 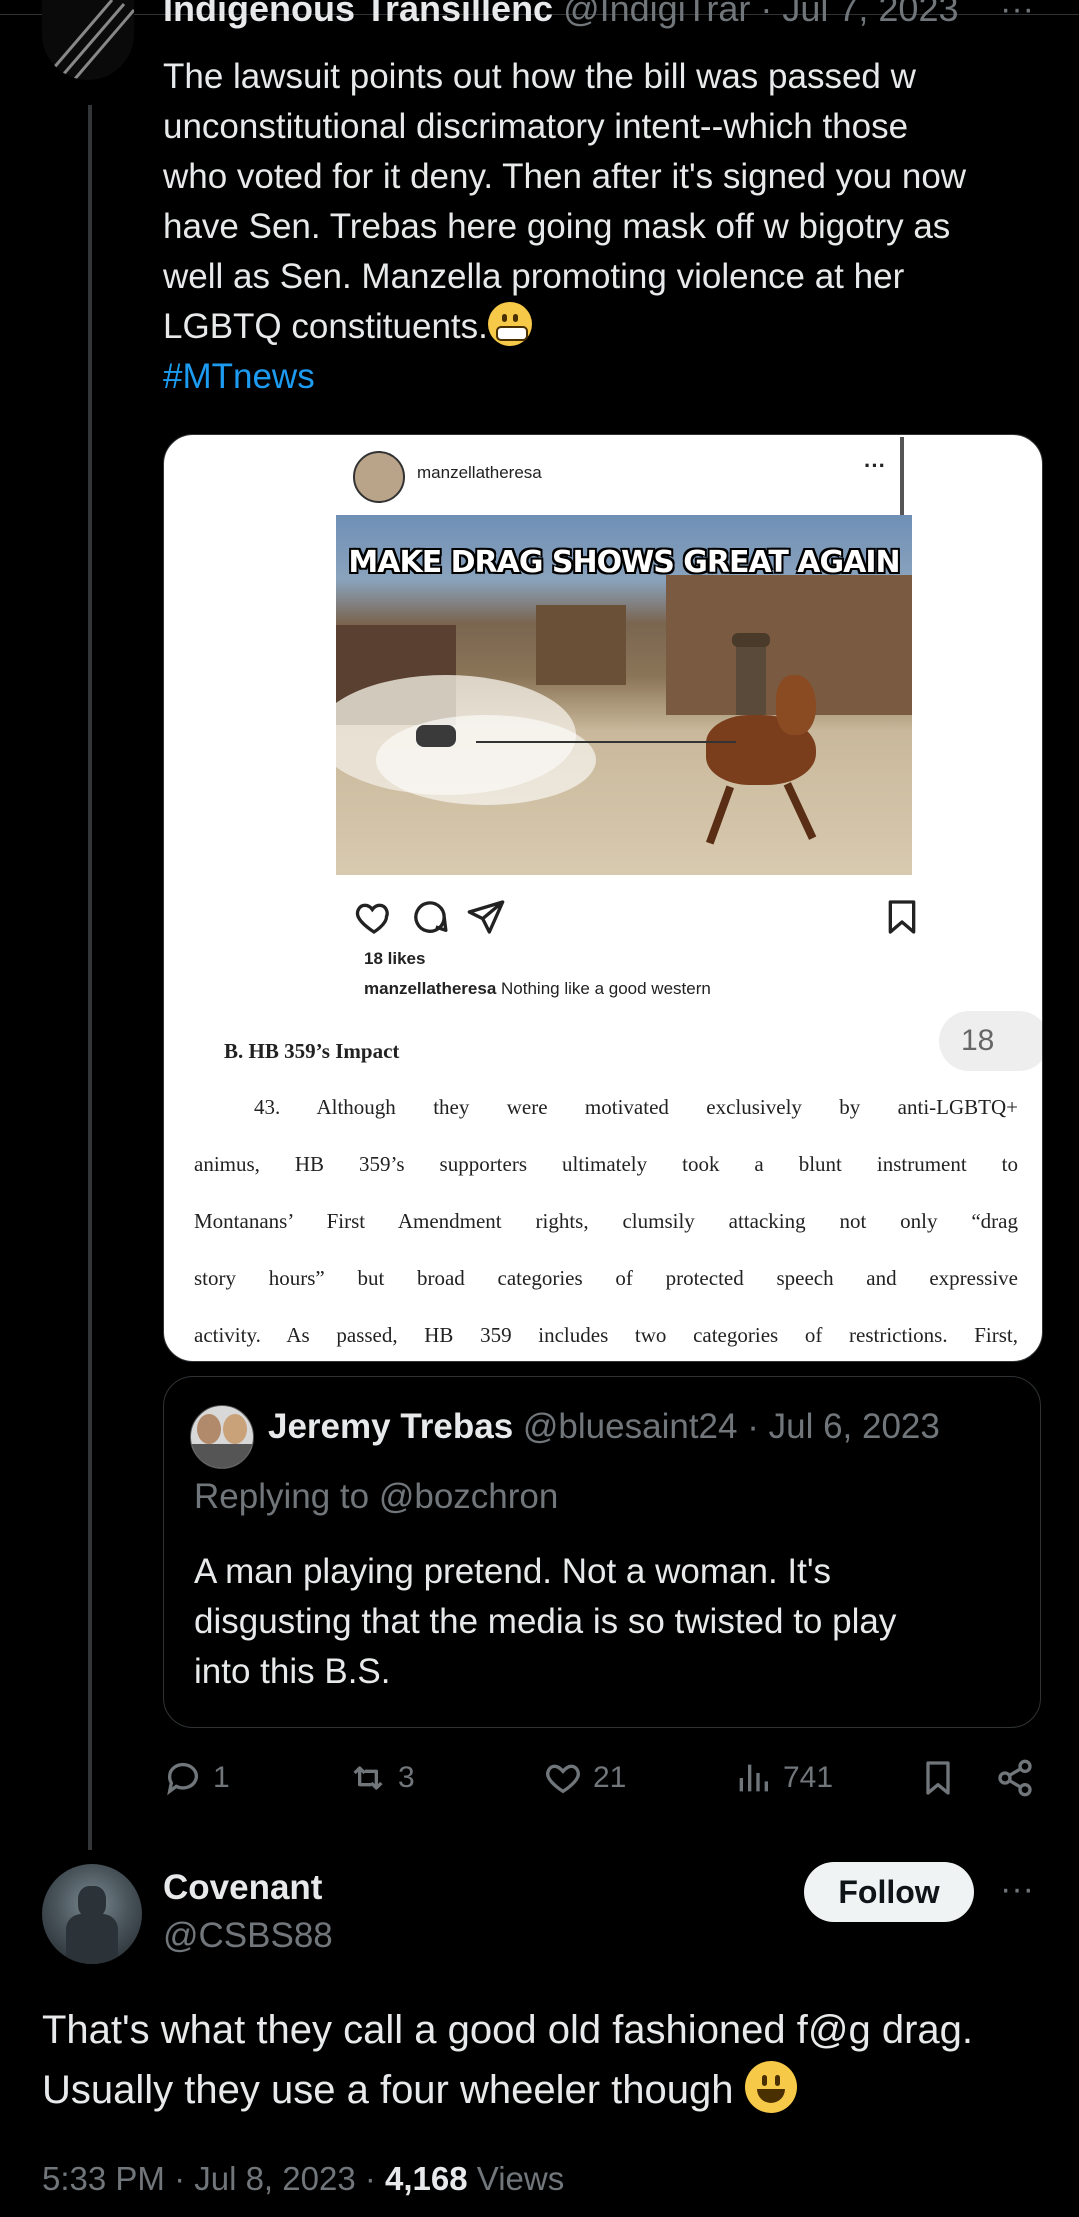 What do you see at coordinates (90, 977) in the screenshot?
I see `thread-line` at bounding box center [90, 977].